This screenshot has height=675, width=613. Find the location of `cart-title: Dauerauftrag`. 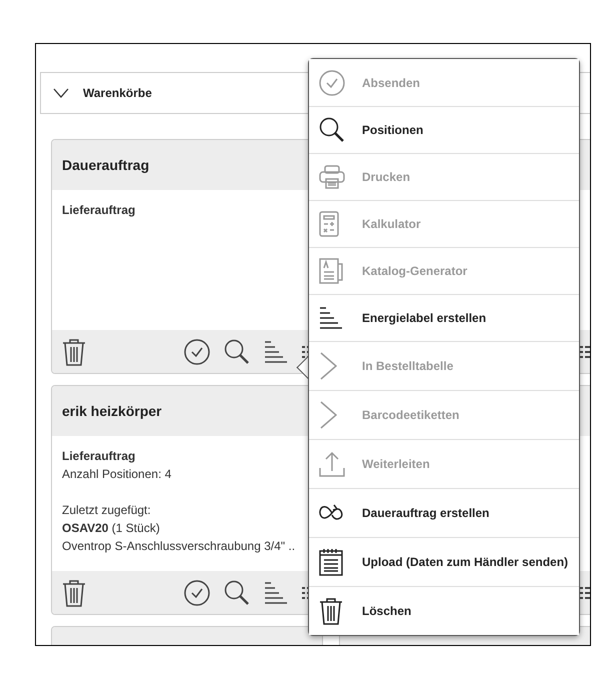

cart-title: Dauerauftrag is located at coordinates (106, 165).